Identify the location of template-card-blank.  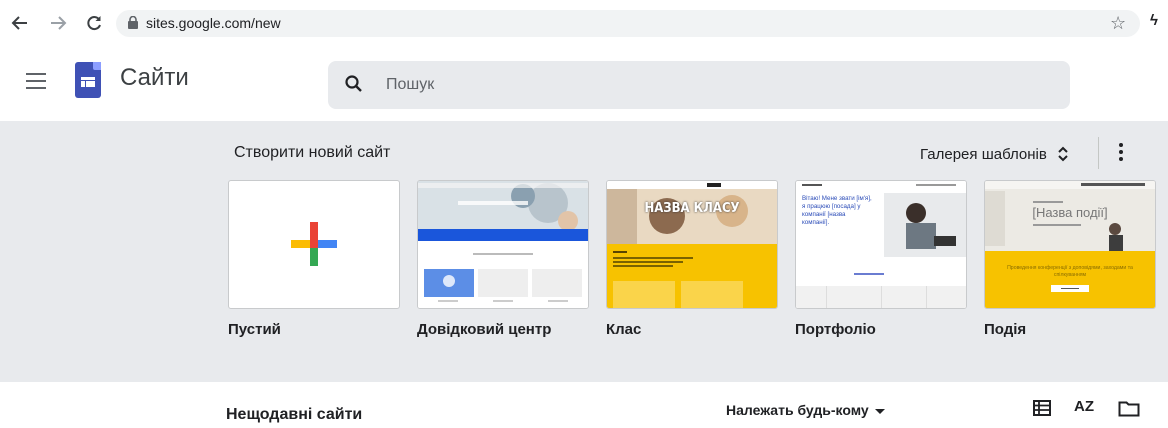
(314, 244).